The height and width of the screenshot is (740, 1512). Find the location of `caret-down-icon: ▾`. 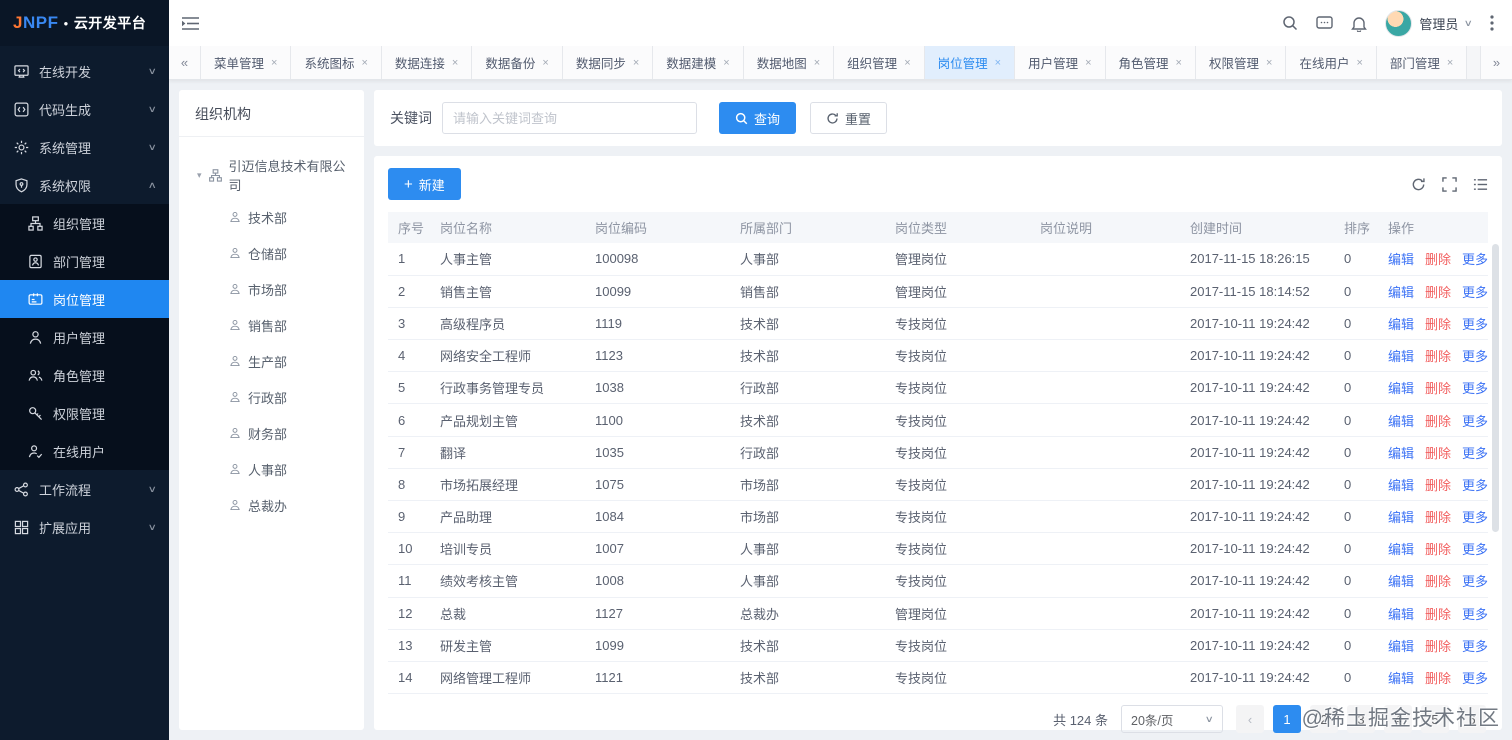

caret-down-icon: ▾ is located at coordinates (199, 175).